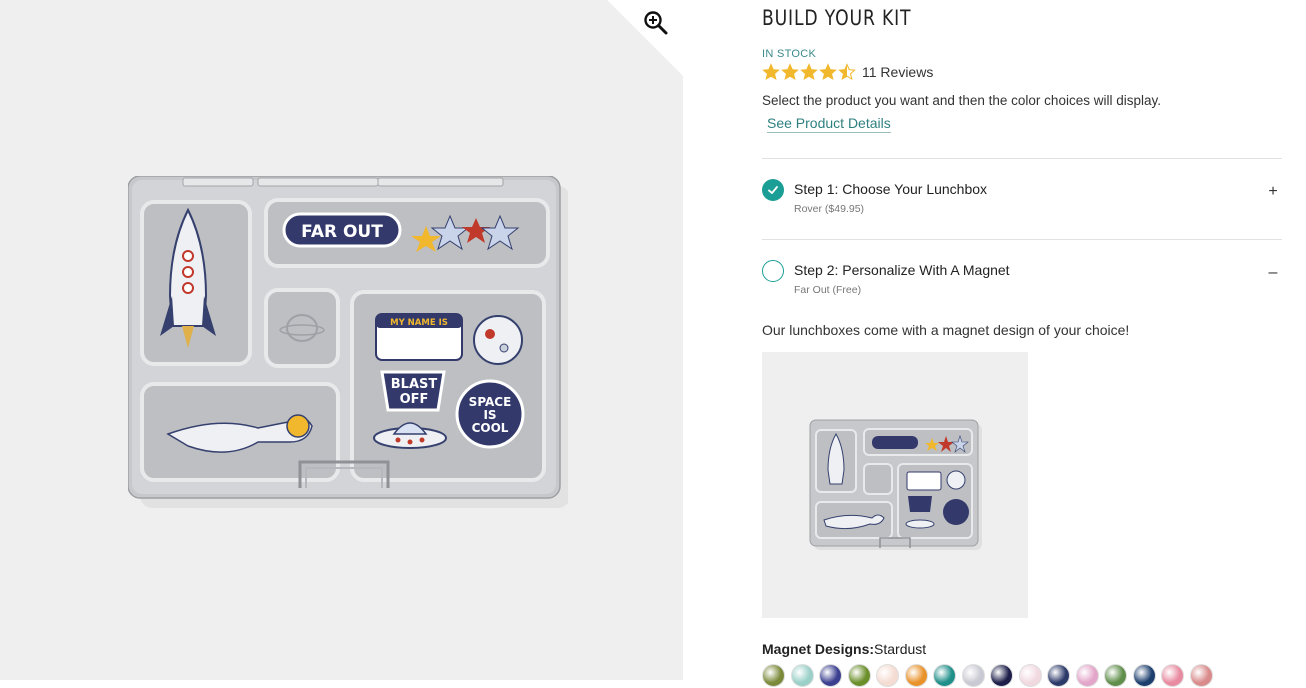  What do you see at coordinates (419, 323) in the screenshot?
I see `my-name-is-text: MY NAME IS` at bounding box center [419, 323].